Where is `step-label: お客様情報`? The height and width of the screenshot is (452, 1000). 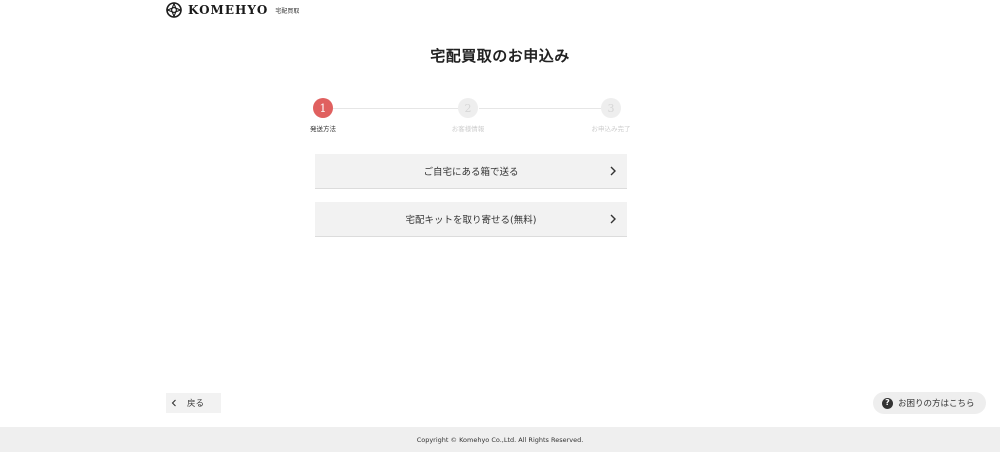
step-label: お客様情報 is located at coordinates (468, 129).